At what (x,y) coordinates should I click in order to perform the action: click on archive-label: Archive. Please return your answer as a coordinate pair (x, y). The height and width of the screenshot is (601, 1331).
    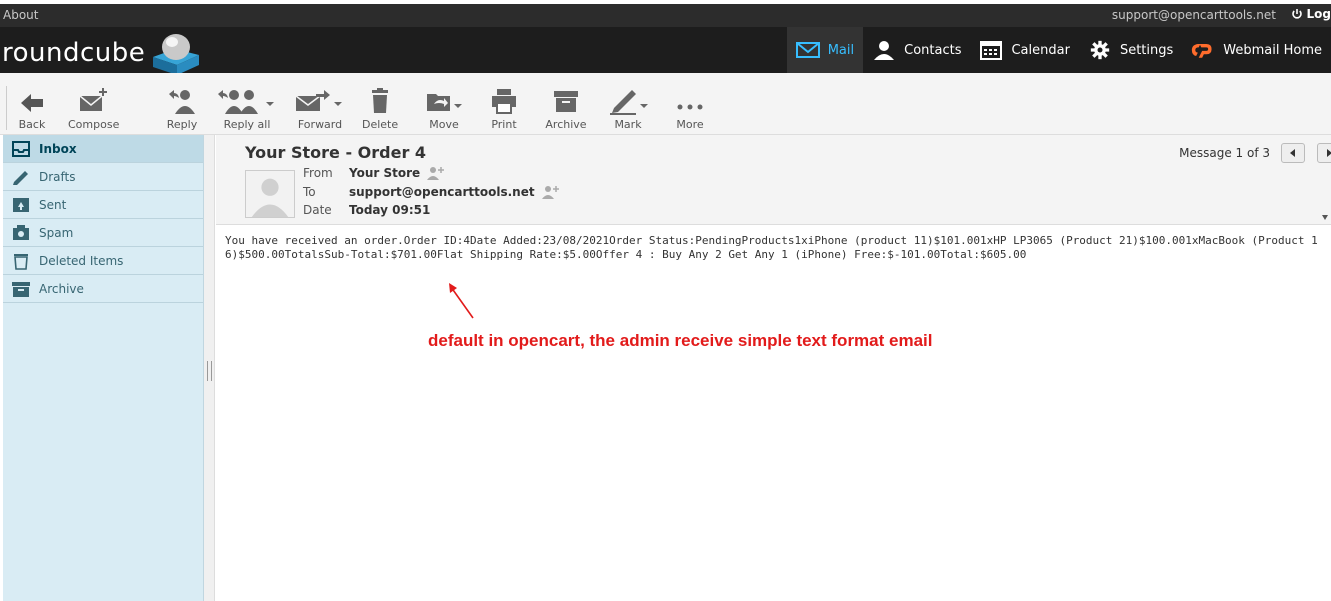
    Looking at the image, I should click on (566, 124).